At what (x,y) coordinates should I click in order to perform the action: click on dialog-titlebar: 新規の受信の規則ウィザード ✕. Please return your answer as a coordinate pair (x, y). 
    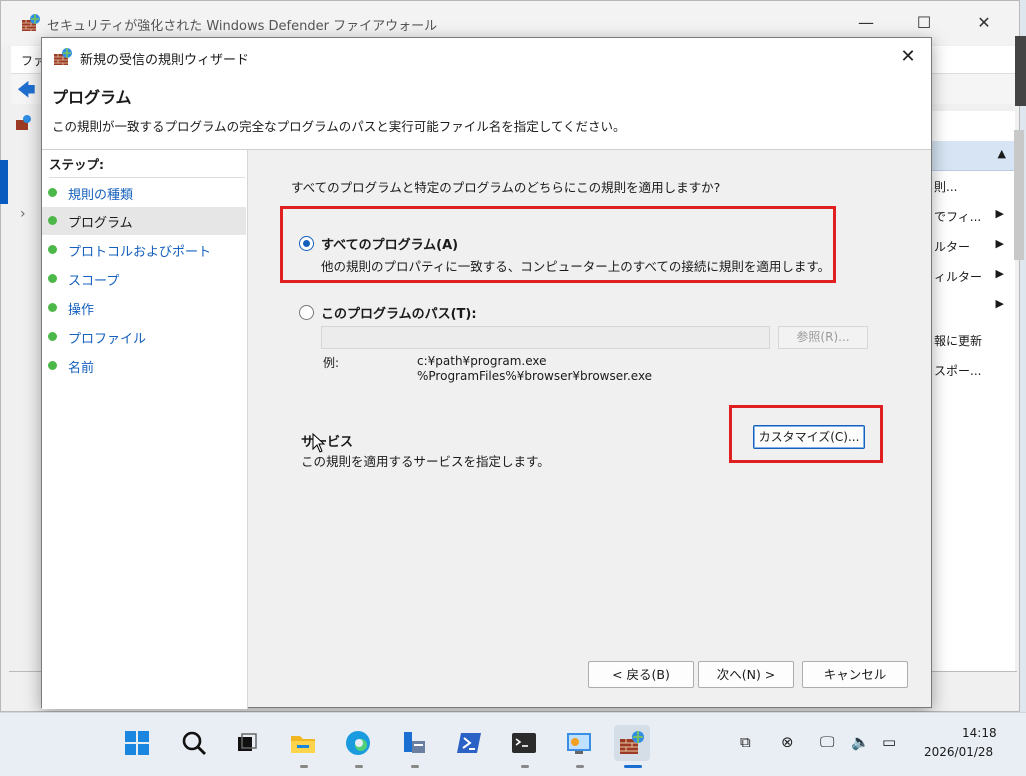
    Looking at the image, I should click on (486, 57).